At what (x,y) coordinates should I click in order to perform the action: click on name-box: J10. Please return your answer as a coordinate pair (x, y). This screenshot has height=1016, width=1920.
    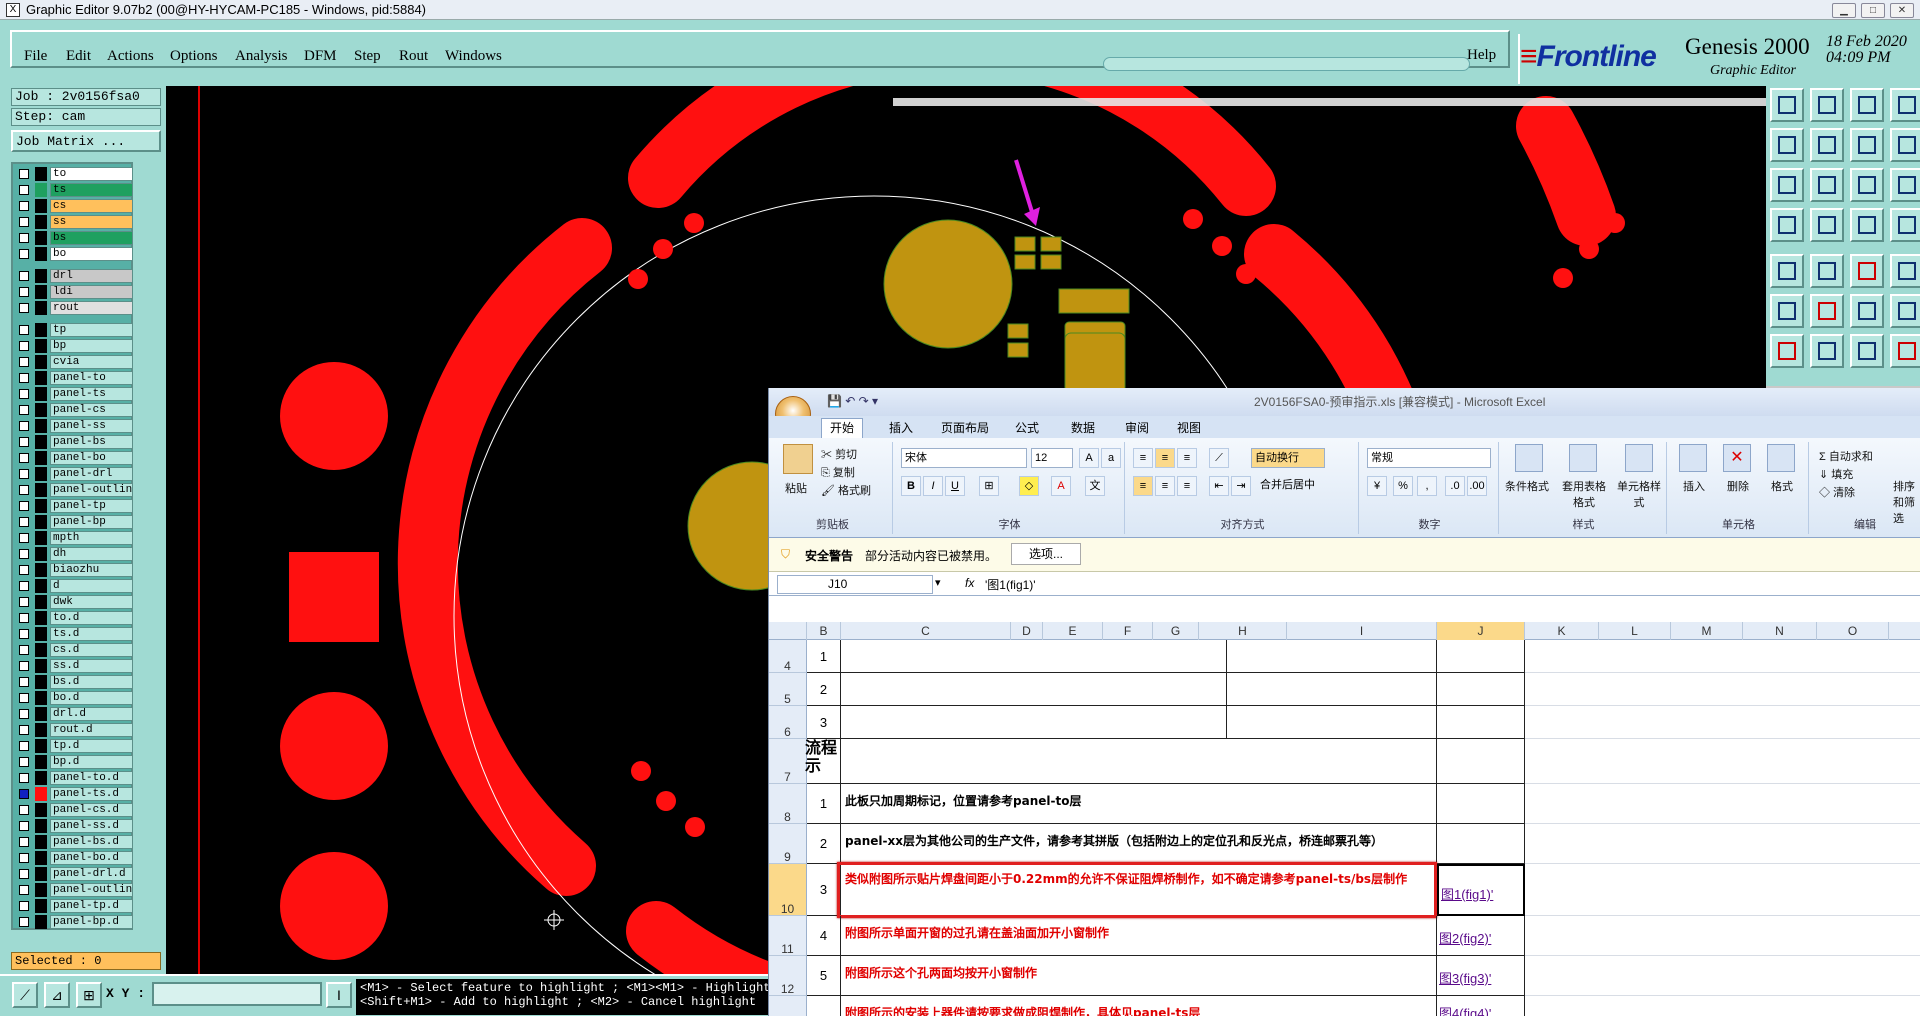
    Looking at the image, I should click on (855, 584).